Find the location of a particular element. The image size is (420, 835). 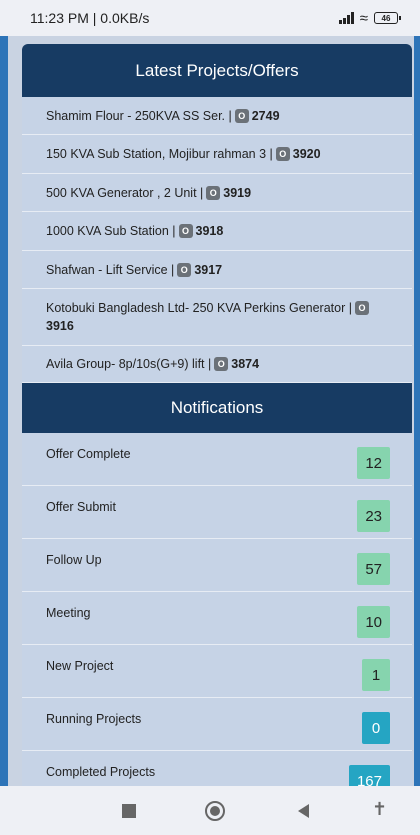

notification-label: New Project is located at coordinates (80, 666).